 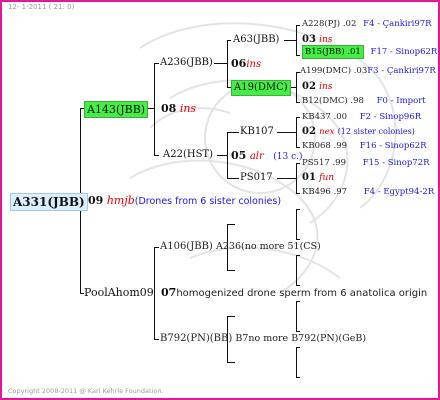 What do you see at coordinates (196, 338) in the screenshot?
I see `b792-name: B792(PN)(BB)` at bounding box center [196, 338].